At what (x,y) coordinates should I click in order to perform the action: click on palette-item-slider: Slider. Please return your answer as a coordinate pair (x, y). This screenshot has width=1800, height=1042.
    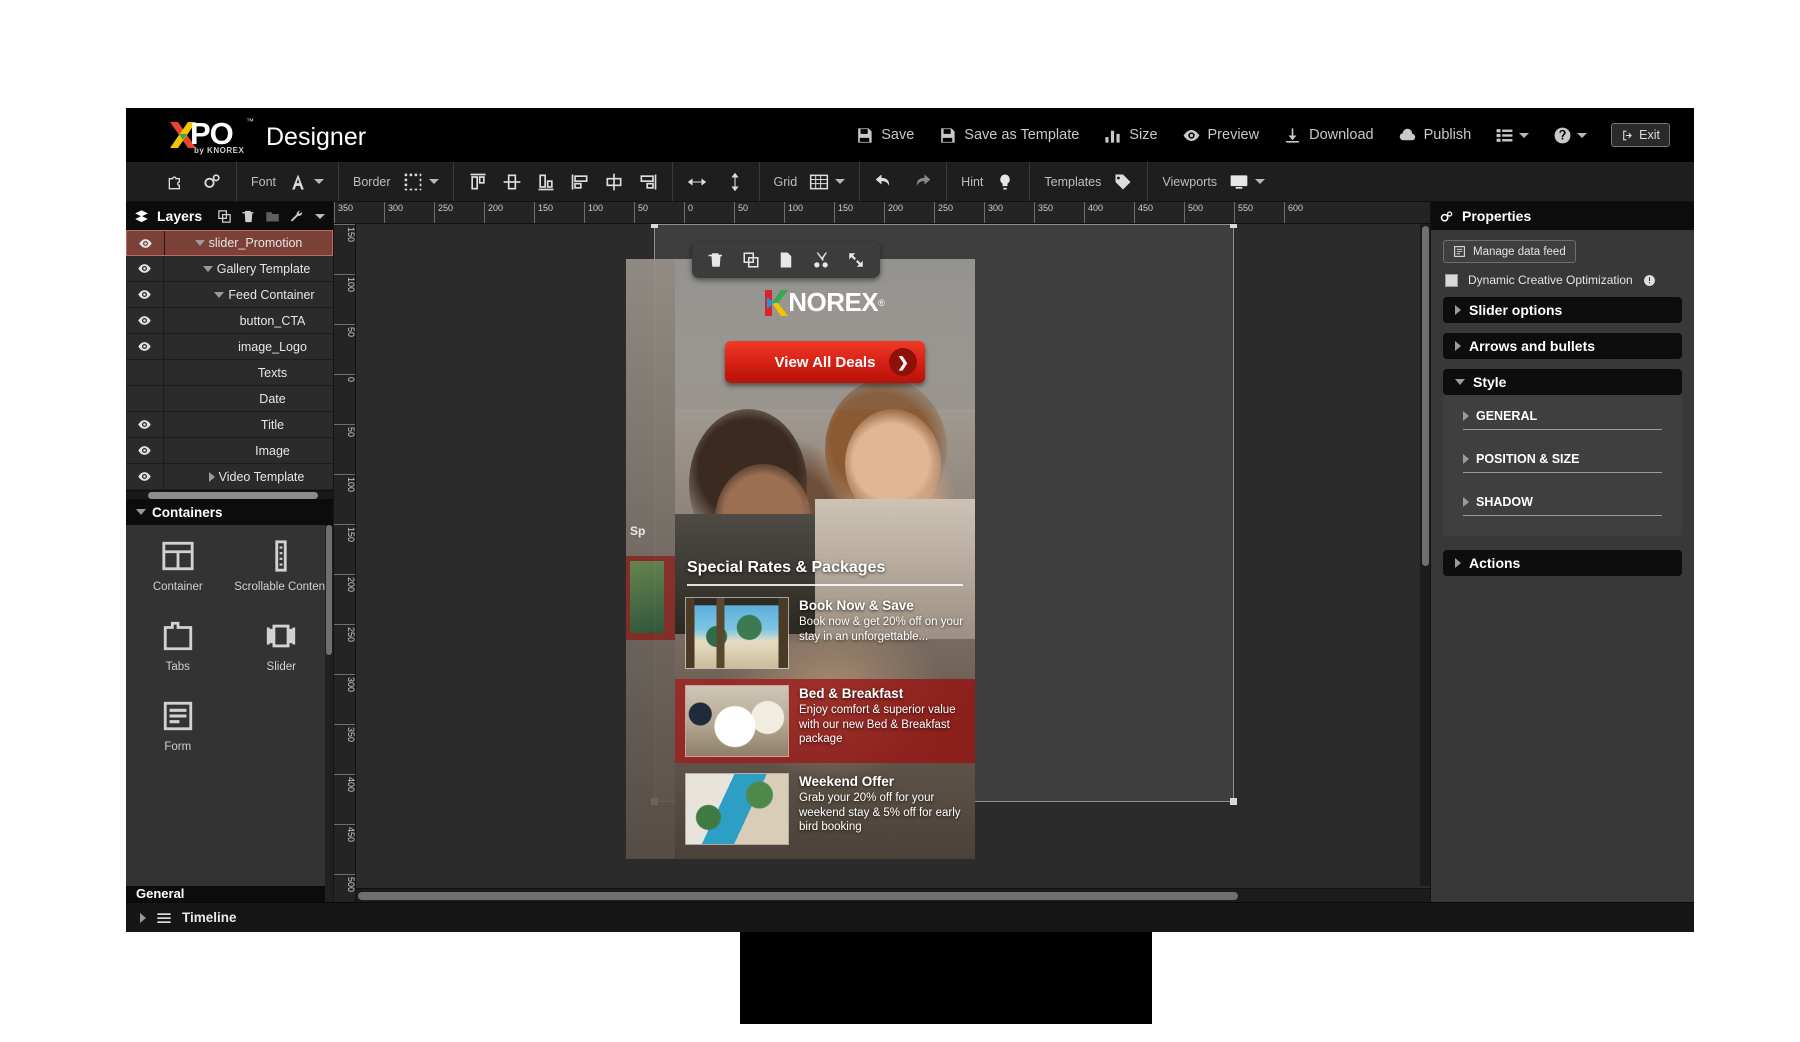
    Looking at the image, I should click on (282, 646).